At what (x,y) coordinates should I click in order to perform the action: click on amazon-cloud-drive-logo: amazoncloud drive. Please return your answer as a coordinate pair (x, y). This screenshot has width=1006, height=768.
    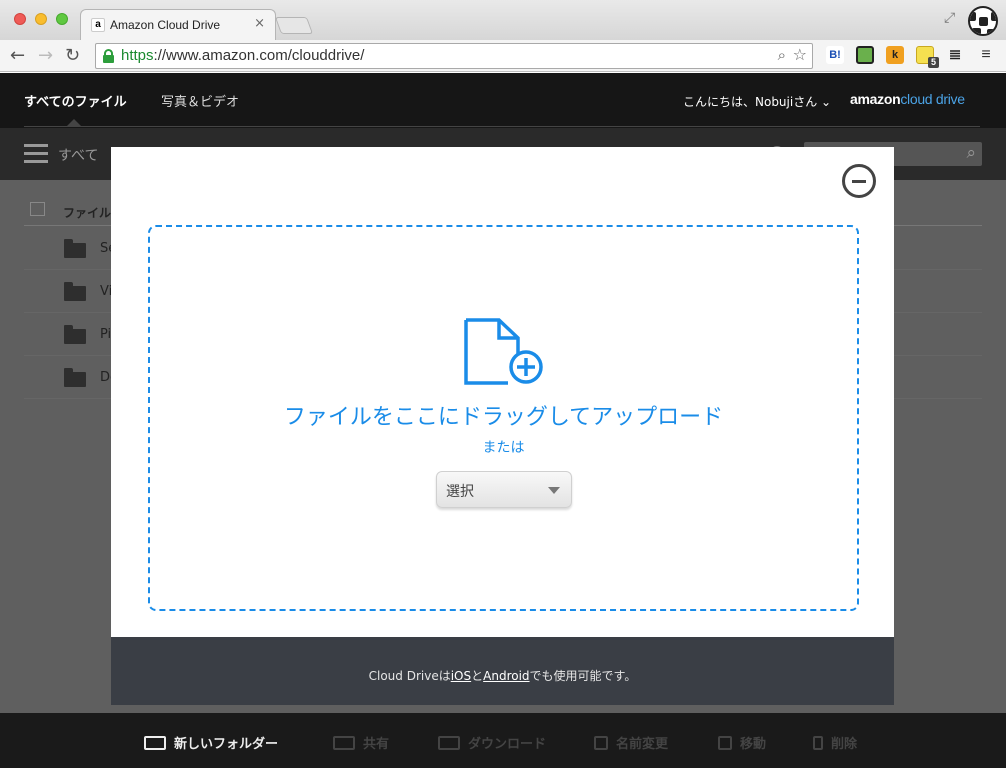
    Looking at the image, I should click on (907, 99).